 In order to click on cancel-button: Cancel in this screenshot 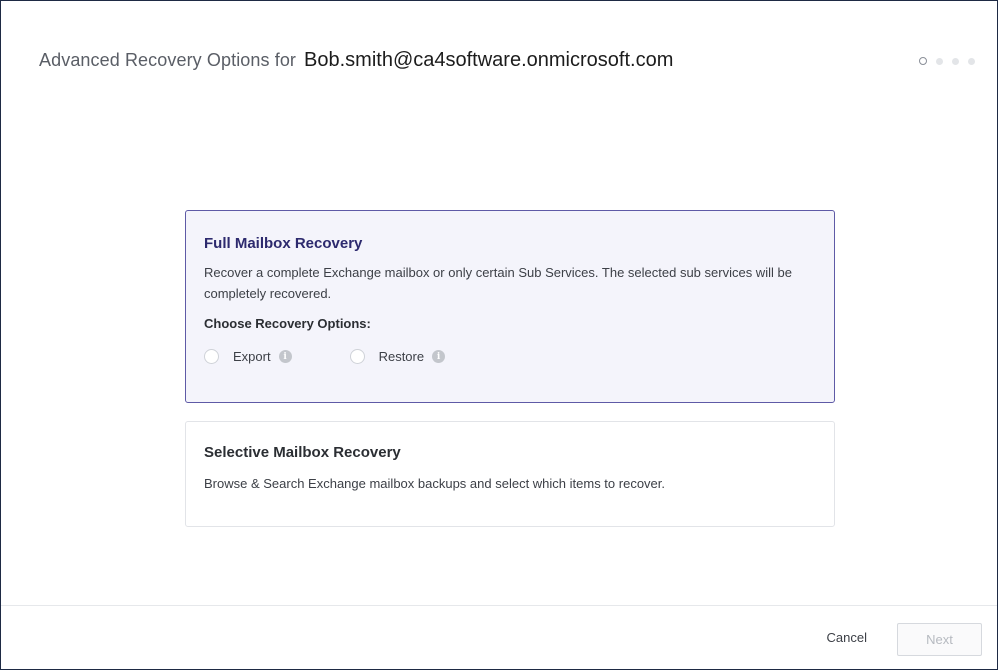, I will do `click(847, 637)`.